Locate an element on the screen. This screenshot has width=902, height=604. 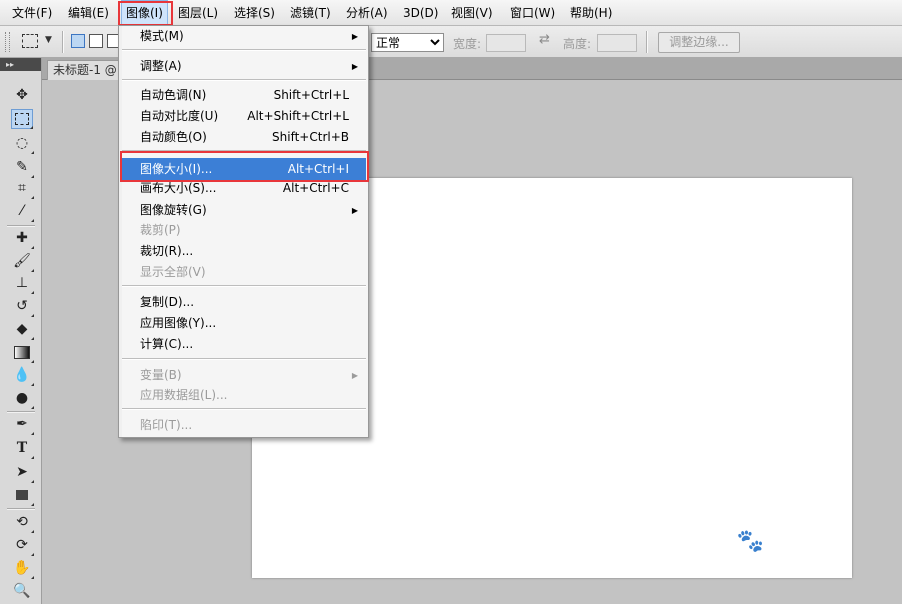
menu-item-auto-tone: 自动色调(N) Shift+Ctrl+L is located at coordinates (244, 95).